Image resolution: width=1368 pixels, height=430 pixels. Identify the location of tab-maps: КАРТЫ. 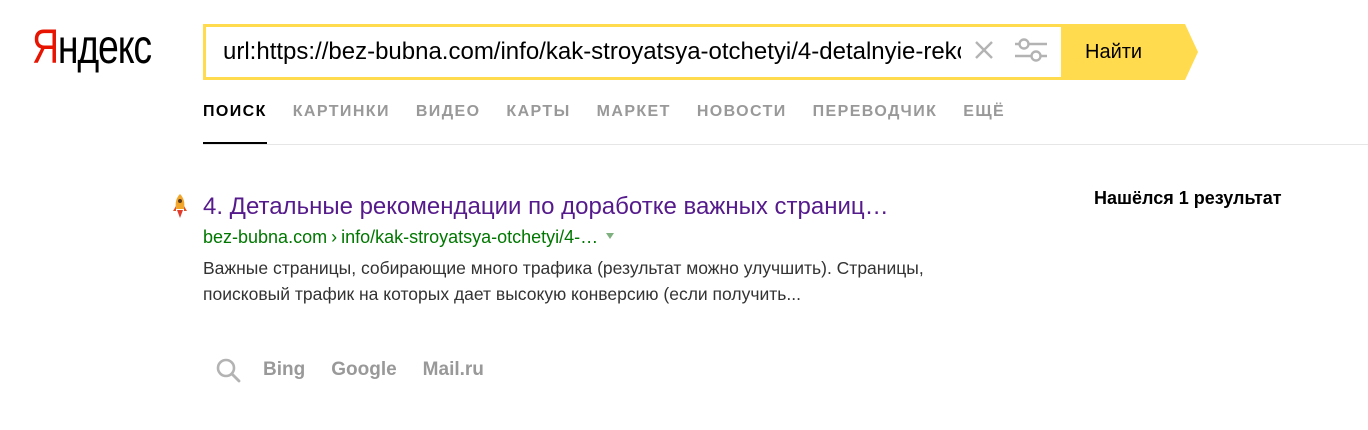
(538, 122).